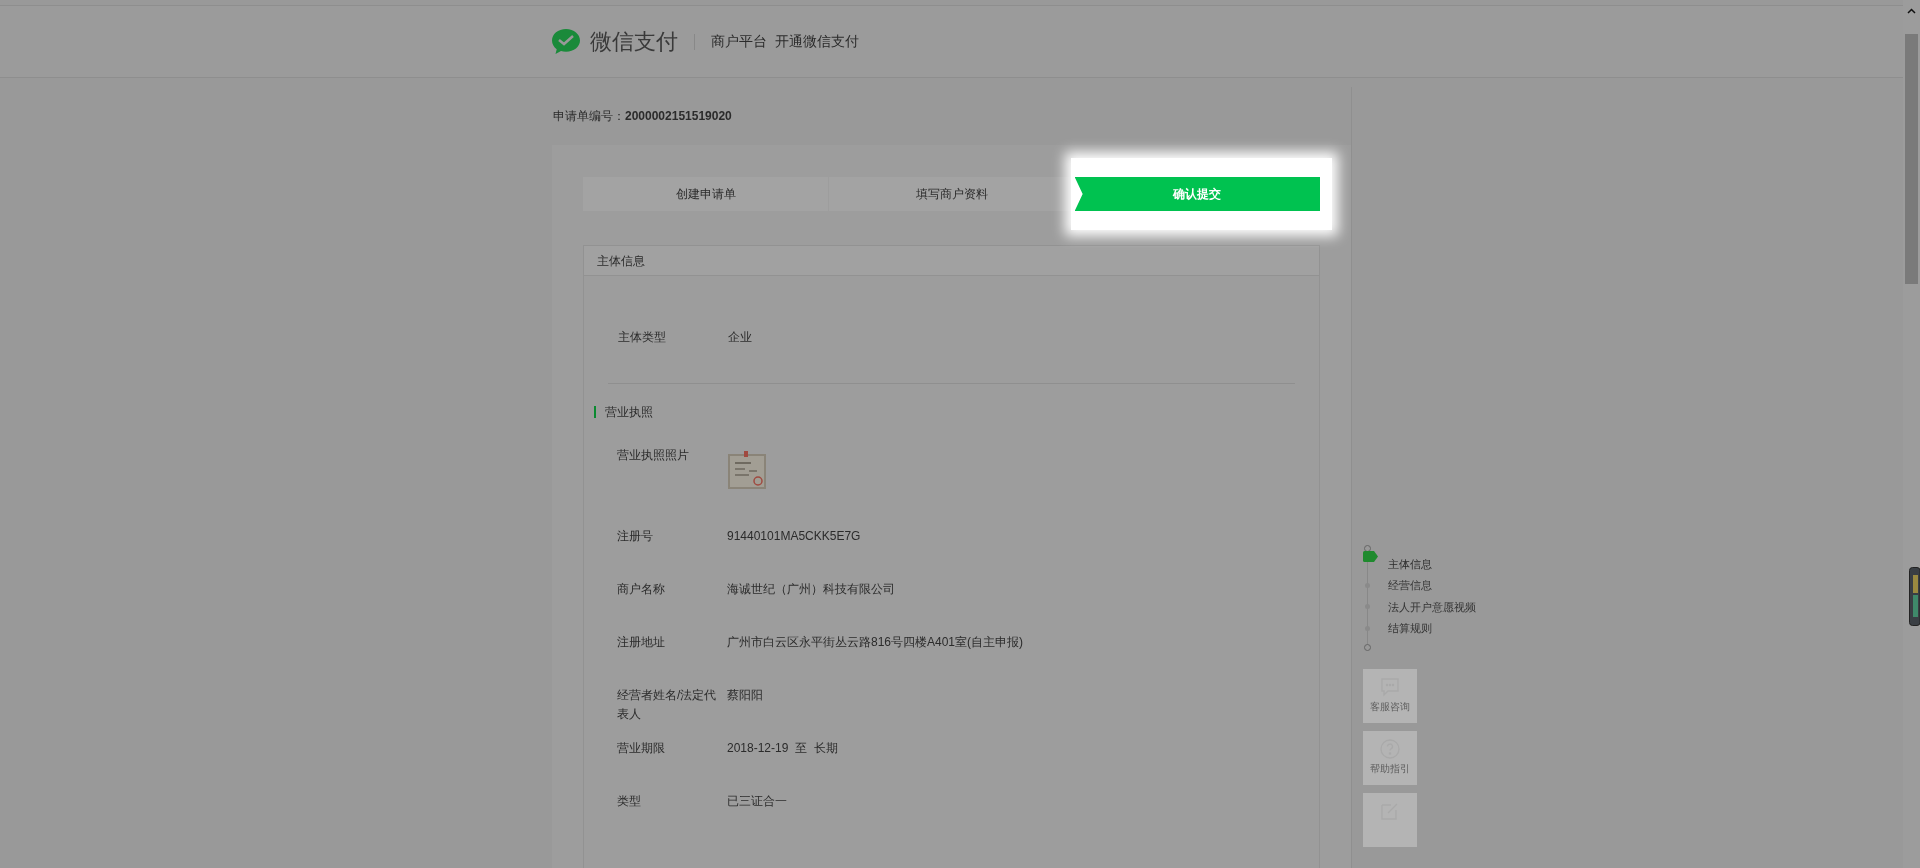 The width and height of the screenshot is (1920, 868). Describe the element at coordinates (1911, 159) in the screenshot. I see `scrollbar-thumb` at that location.